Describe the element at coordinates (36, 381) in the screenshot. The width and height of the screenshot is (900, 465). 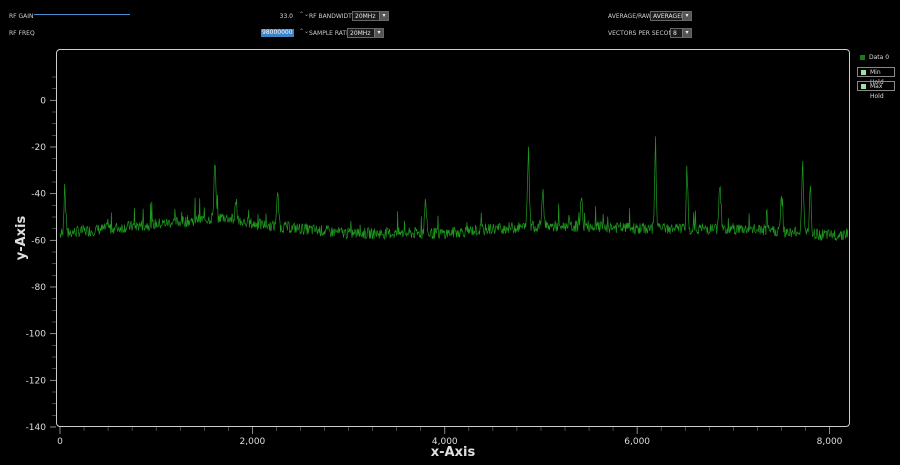
I see `y-tick-label: -120` at that location.